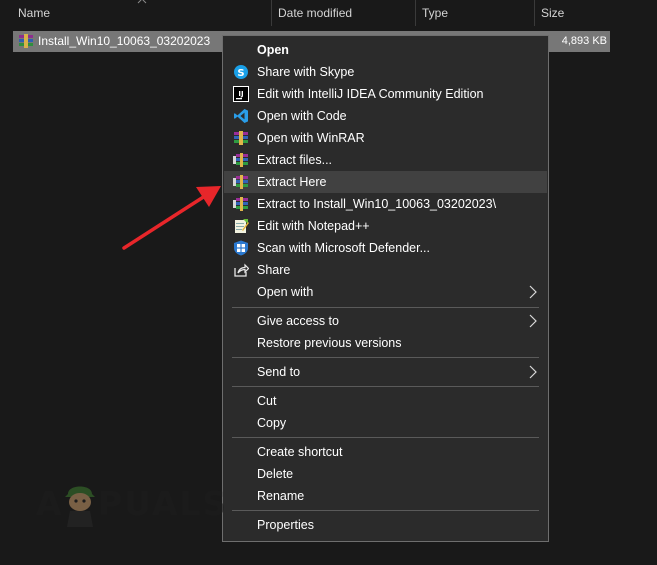 The width and height of the screenshot is (657, 565). What do you see at coordinates (50, 503) in the screenshot?
I see `watermark-letter: A` at bounding box center [50, 503].